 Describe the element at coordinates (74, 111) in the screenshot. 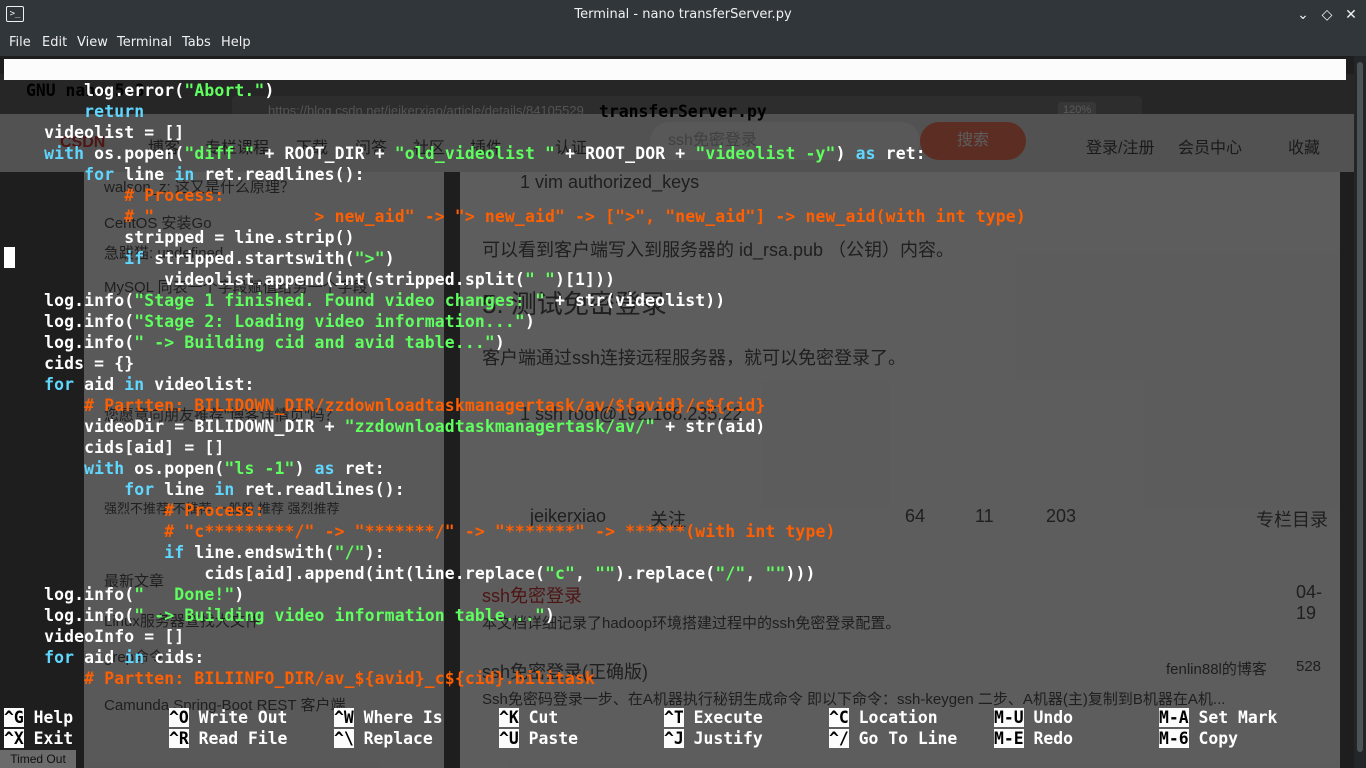

I see `code-line: return` at that location.